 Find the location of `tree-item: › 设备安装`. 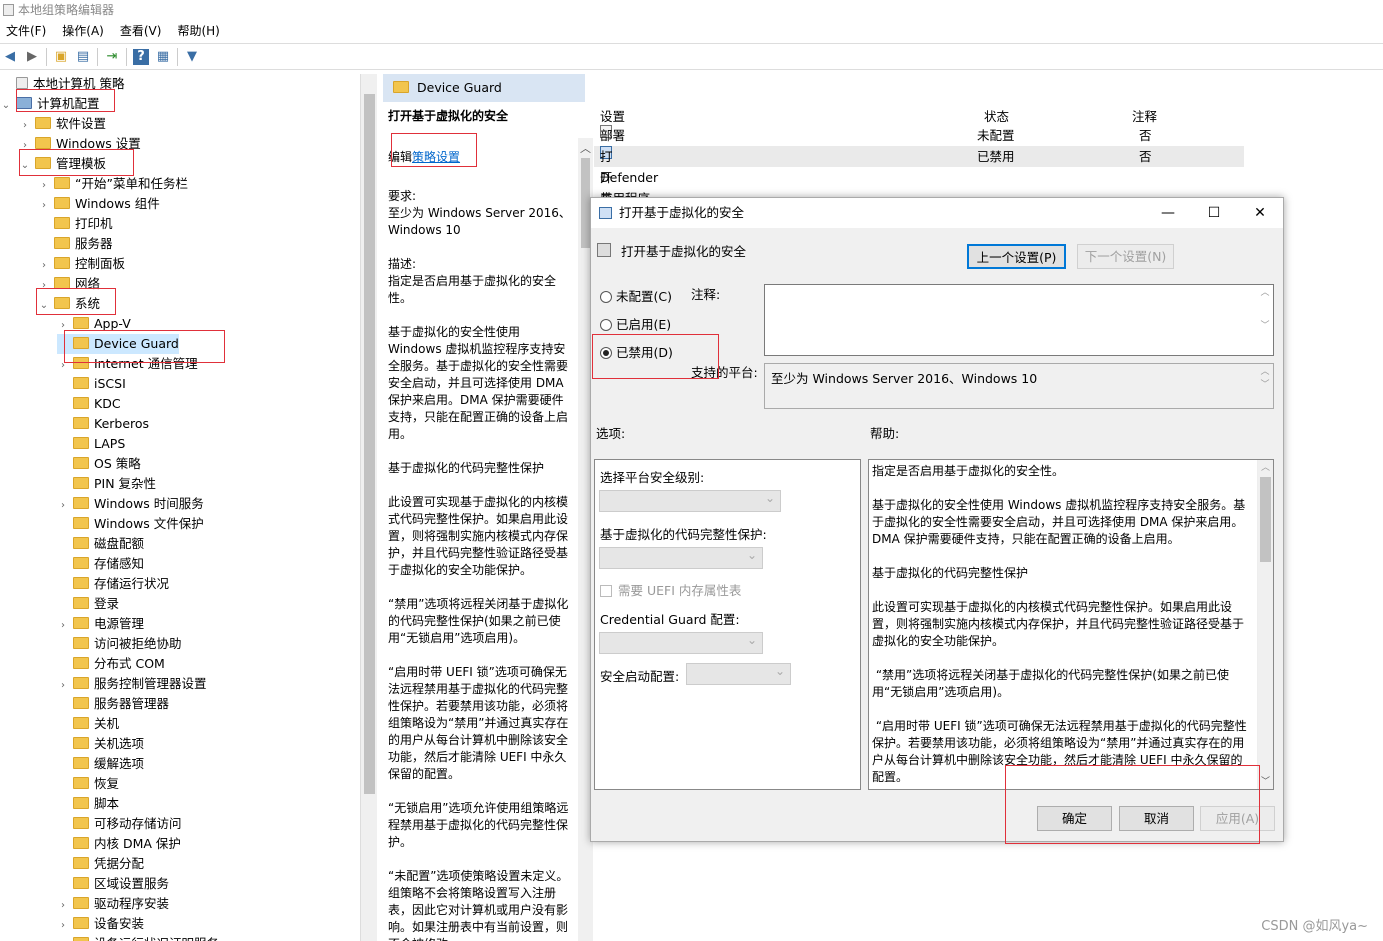

tree-item: › 设备安装 is located at coordinates (100, 924).